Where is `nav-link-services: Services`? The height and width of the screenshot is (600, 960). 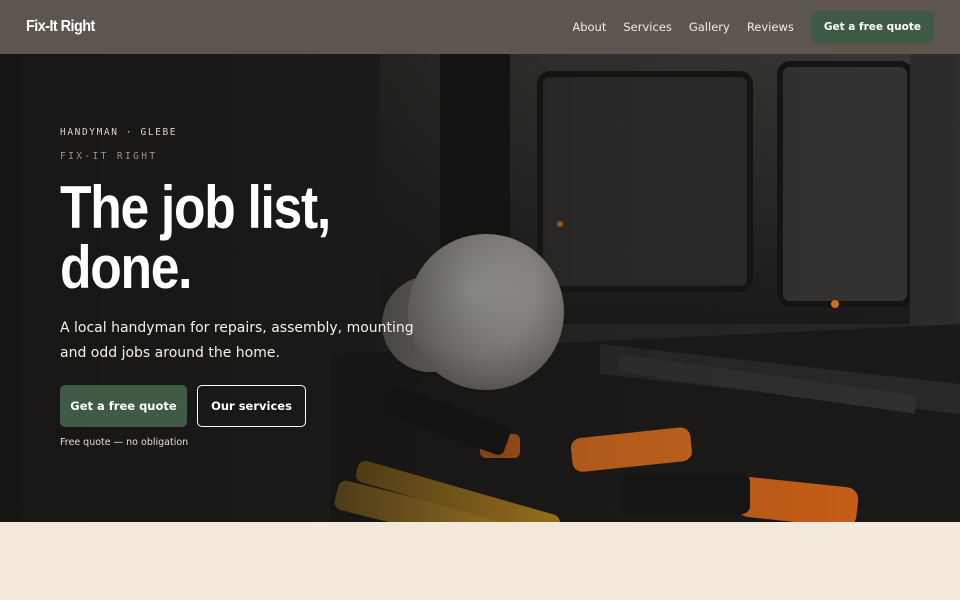
nav-link-services: Services is located at coordinates (647, 27).